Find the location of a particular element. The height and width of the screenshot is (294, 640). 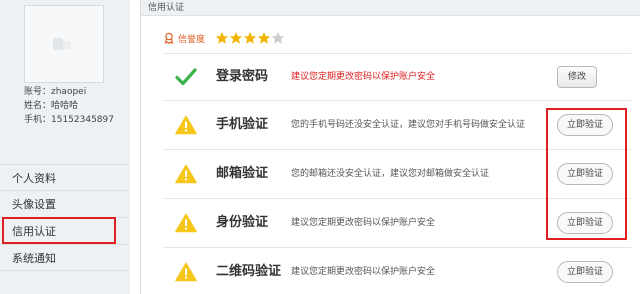

sidebar-item-profile: 个人资料 is located at coordinates (64, 177).